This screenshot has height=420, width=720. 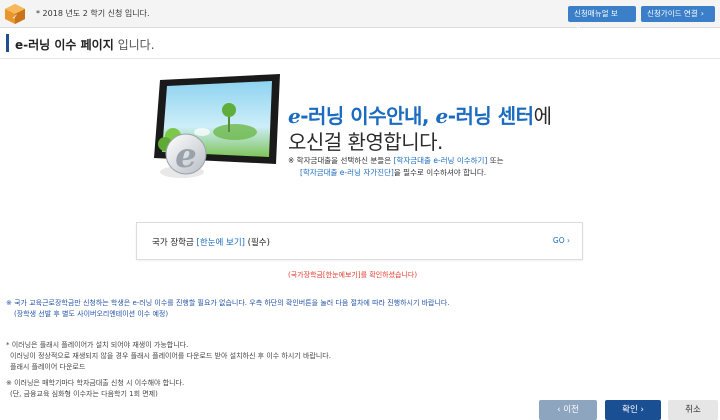 What do you see at coordinates (672, 13) in the screenshot?
I see `guide-button-label: 신청가이드 연결` at bounding box center [672, 13].